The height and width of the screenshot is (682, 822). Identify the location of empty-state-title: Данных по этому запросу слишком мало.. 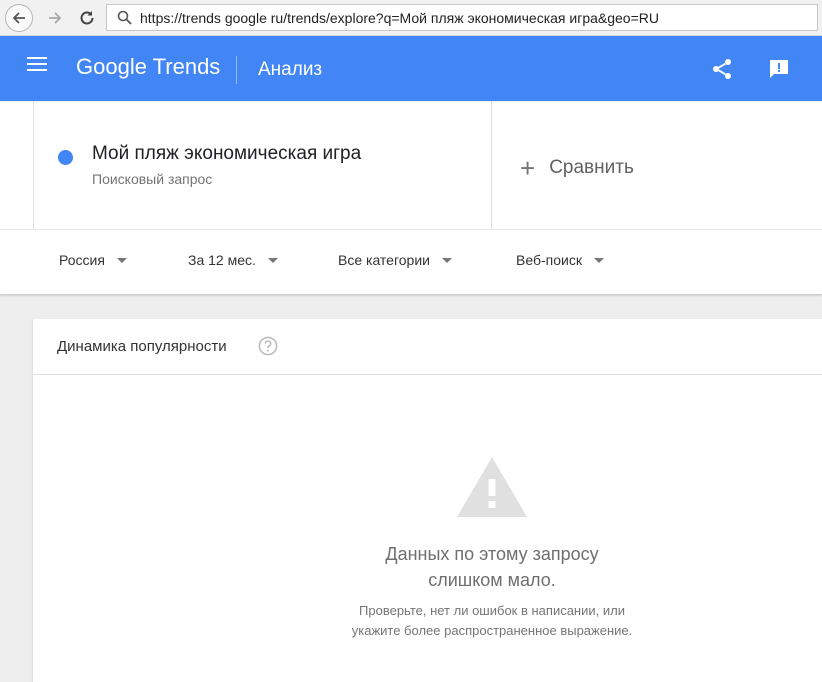
(427, 567).